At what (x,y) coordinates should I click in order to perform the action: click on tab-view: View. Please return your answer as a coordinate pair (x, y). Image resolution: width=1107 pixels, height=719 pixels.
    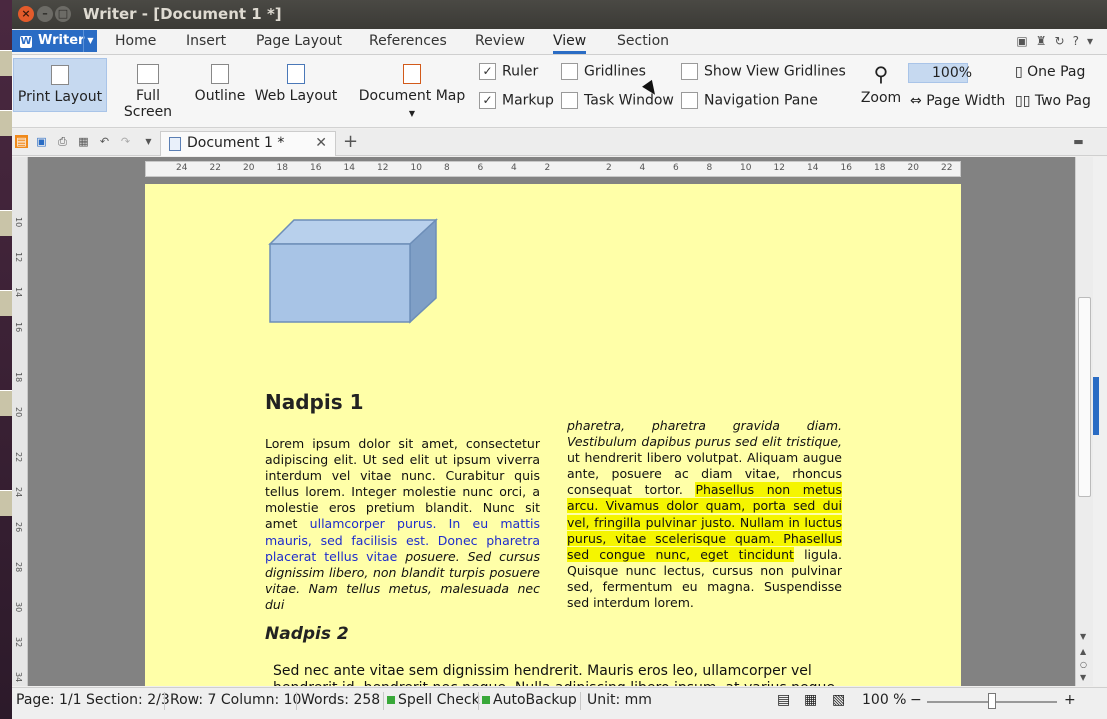
    Looking at the image, I should click on (570, 43).